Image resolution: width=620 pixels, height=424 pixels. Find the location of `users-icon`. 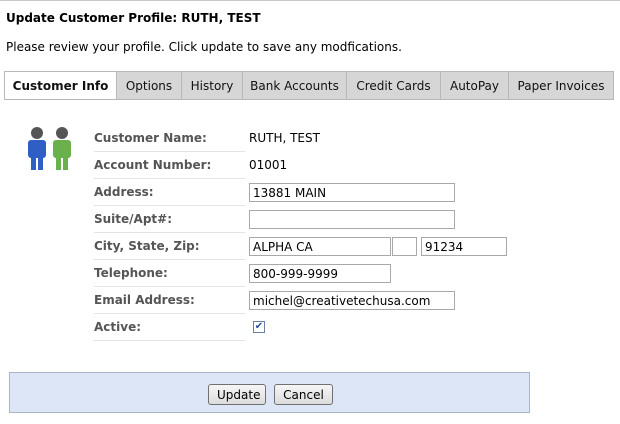

users-icon is located at coordinates (49, 148).